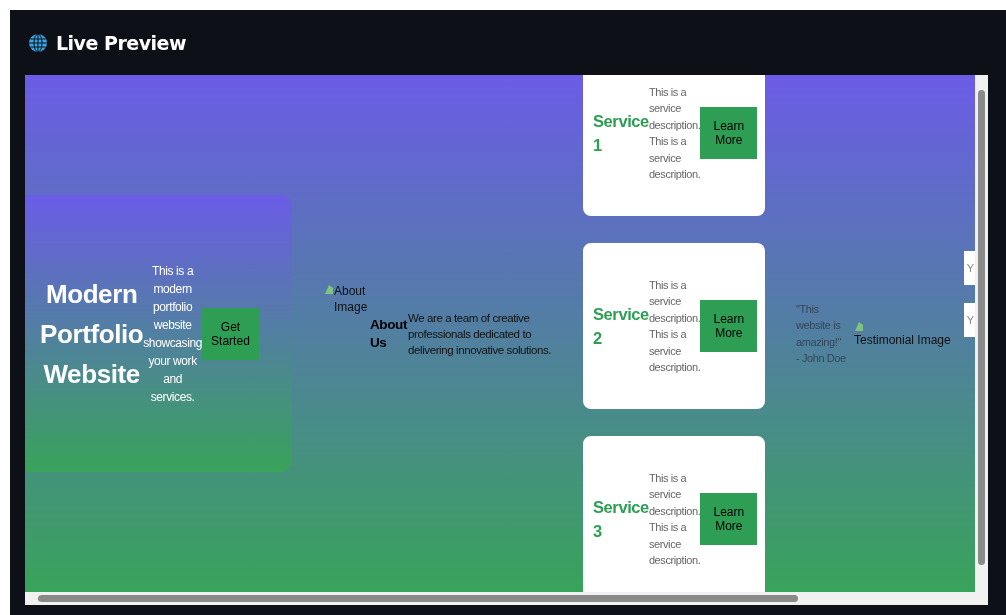 Image resolution: width=1006 pixels, height=615 pixels. I want to click on service-title: Service 3, so click(621, 519).